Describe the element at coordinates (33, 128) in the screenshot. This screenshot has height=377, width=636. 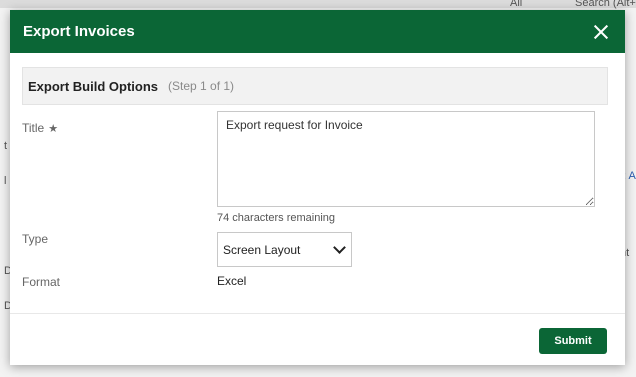
I see `title-label-text: Title` at that location.